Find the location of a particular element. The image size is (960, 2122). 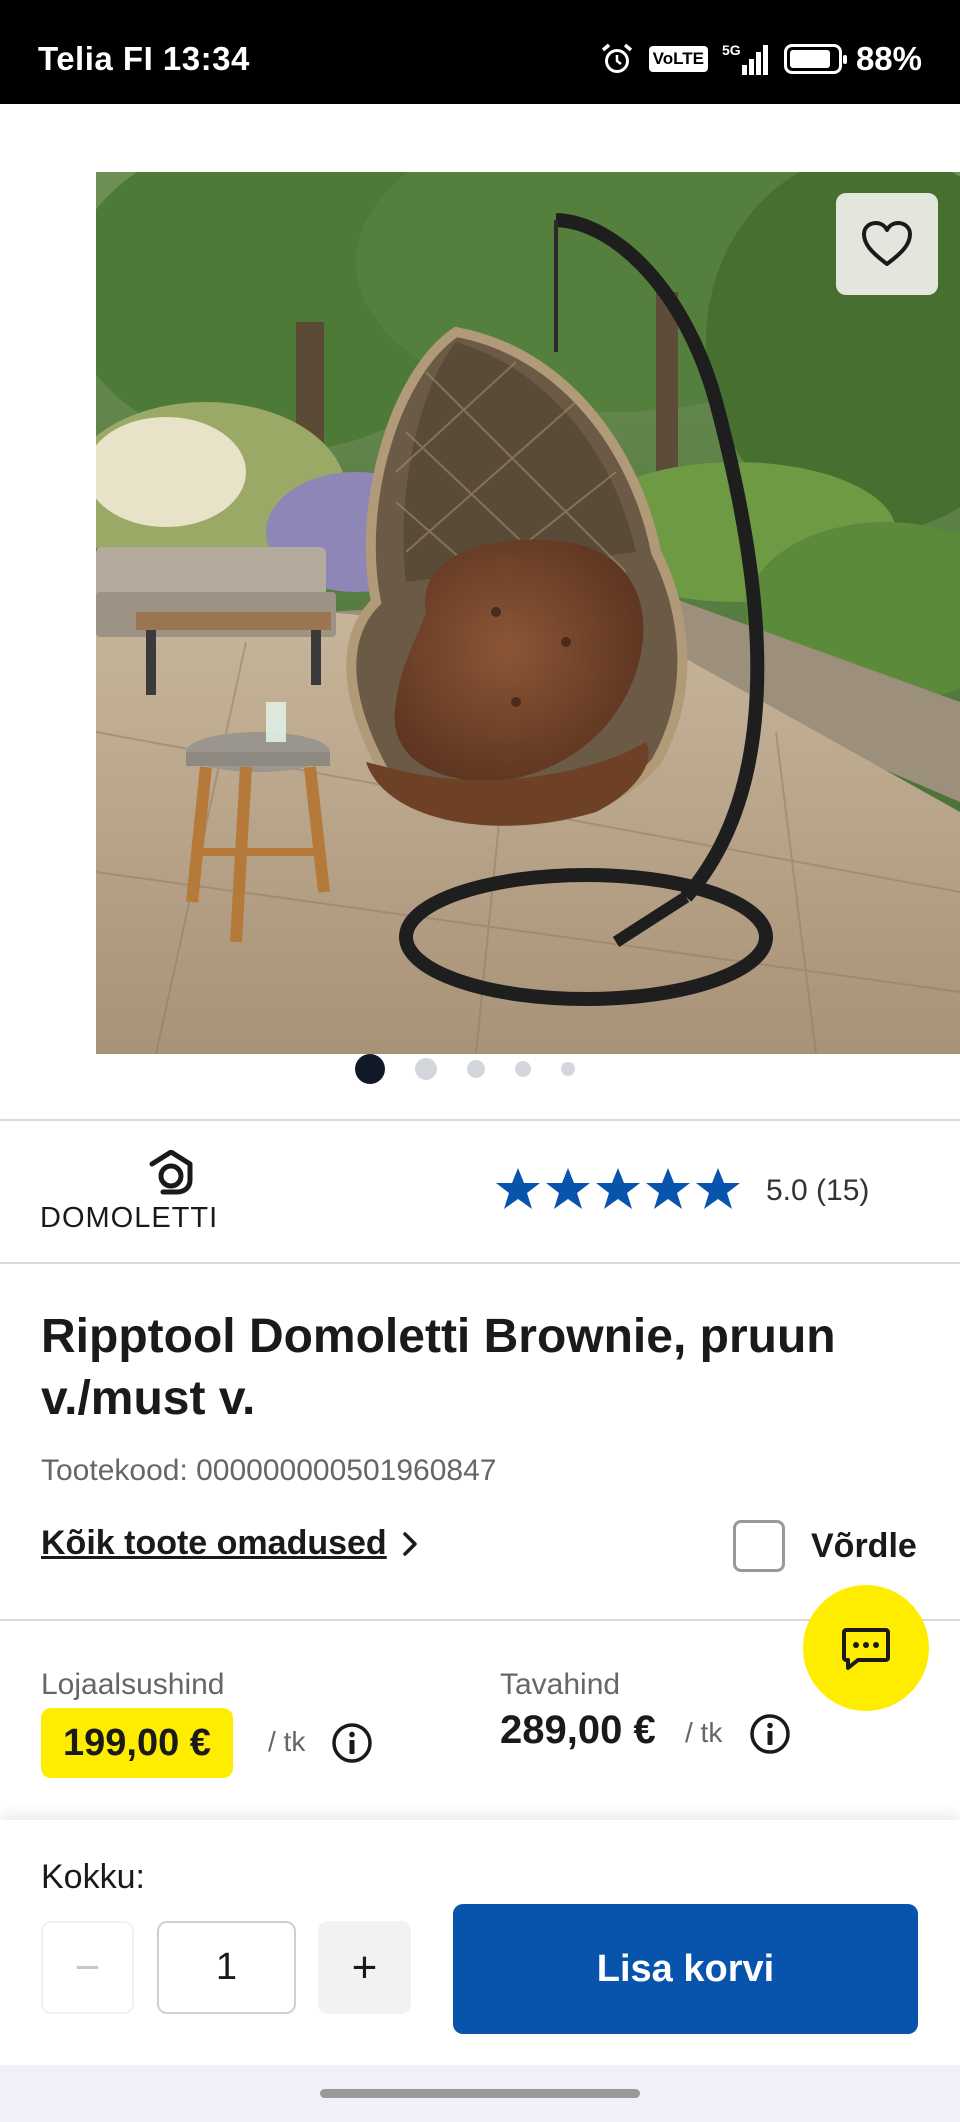

rating-text: 5.0 (15) is located at coordinates (817, 1191).